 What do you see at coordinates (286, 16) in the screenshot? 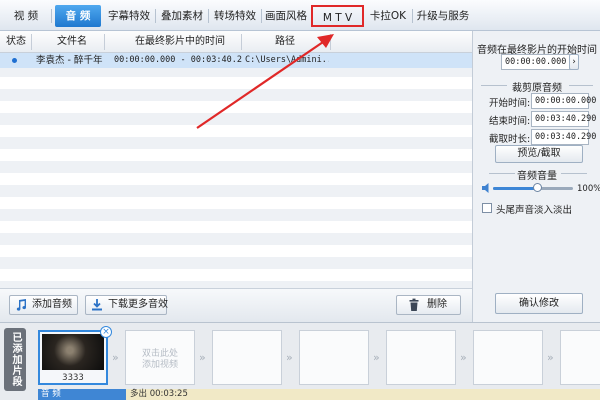
I see `tab-picture-style: 画面风格` at bounding box center [286, 16].